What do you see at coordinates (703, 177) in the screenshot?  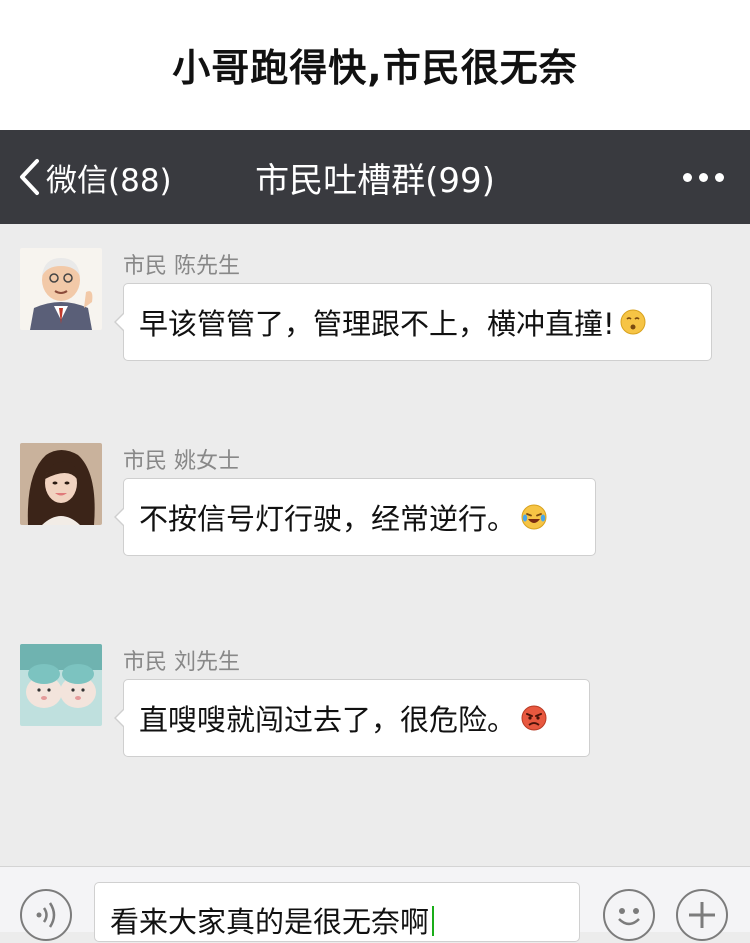 I see `more-dots-icon` at bounding box center [703, 177].